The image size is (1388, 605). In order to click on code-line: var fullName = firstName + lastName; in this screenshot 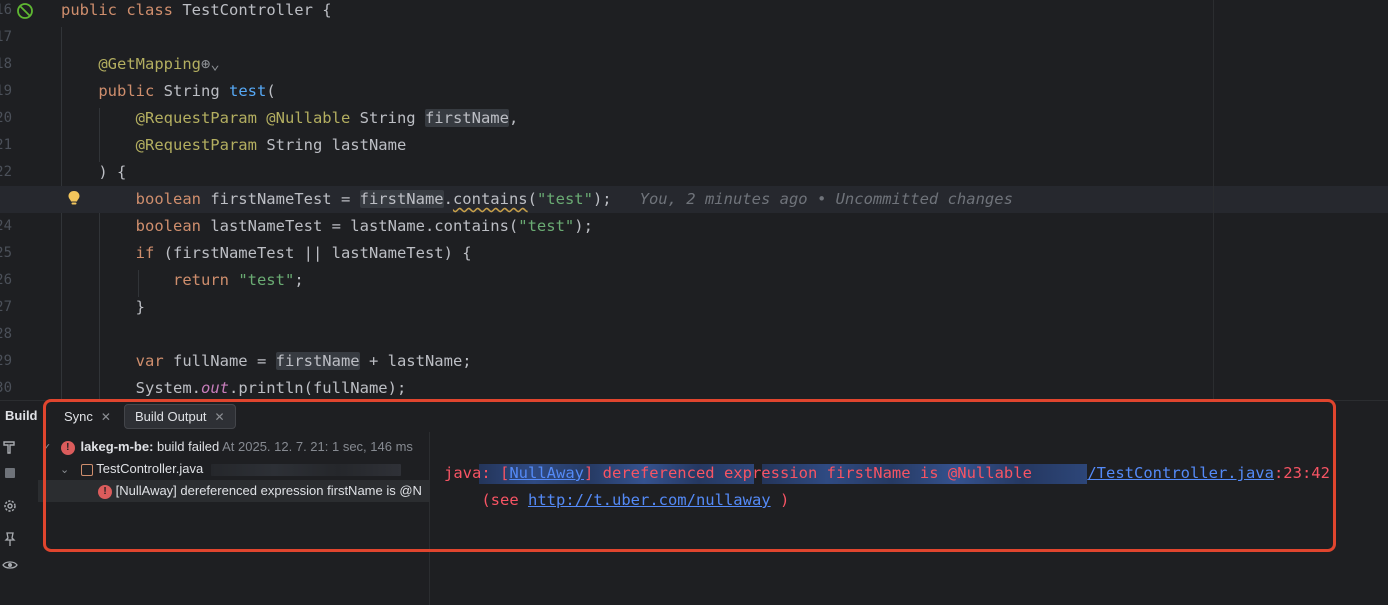, I will do `click(266, 361)`.